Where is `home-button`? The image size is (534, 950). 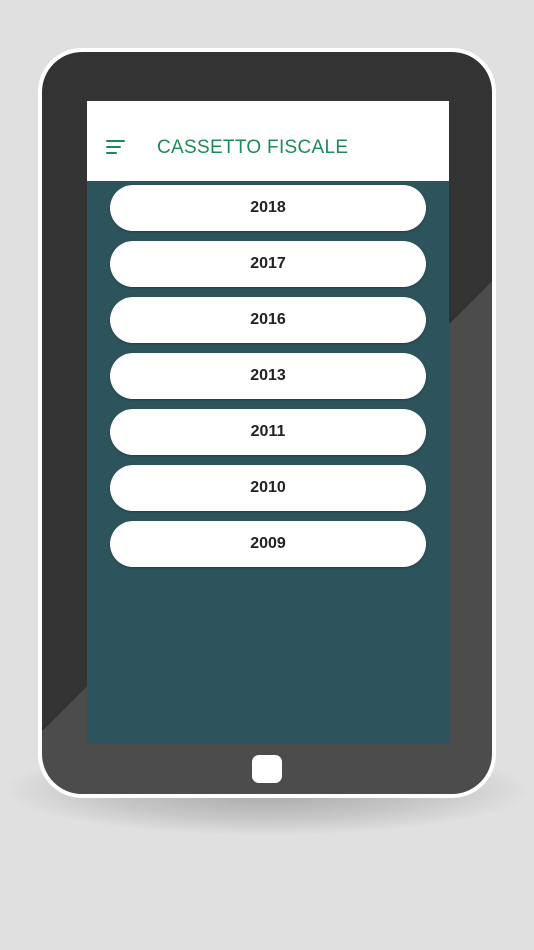 home-button is located at coordinates (267, 769).